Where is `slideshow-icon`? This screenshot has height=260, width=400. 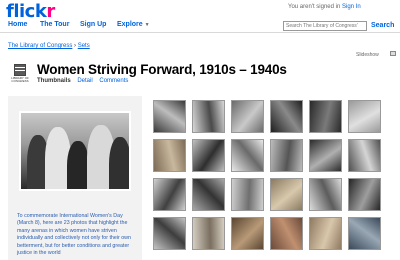
slideshow-icon is located at coordinates (393, 53).